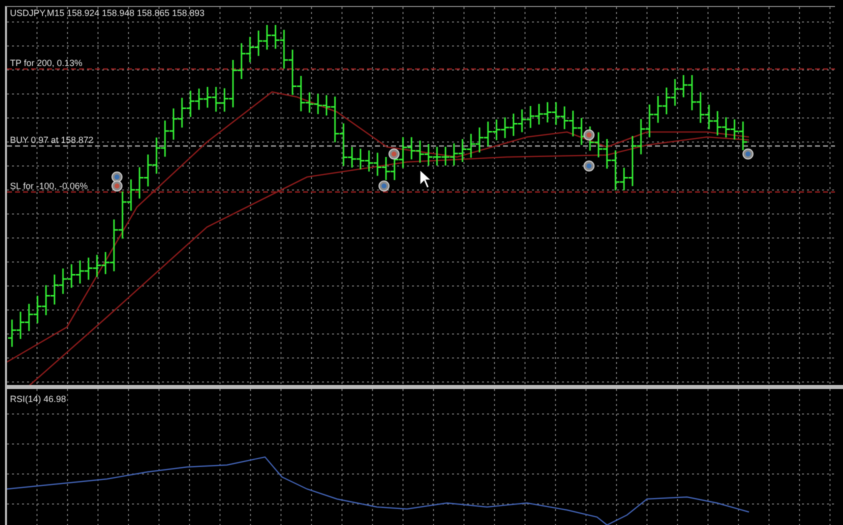 Image resolution: width=843 pixels, height=525 pixels. Describe the element at coordinates (426, 178) in the screenshot. I see `mouse-cursor-icon` at that location.